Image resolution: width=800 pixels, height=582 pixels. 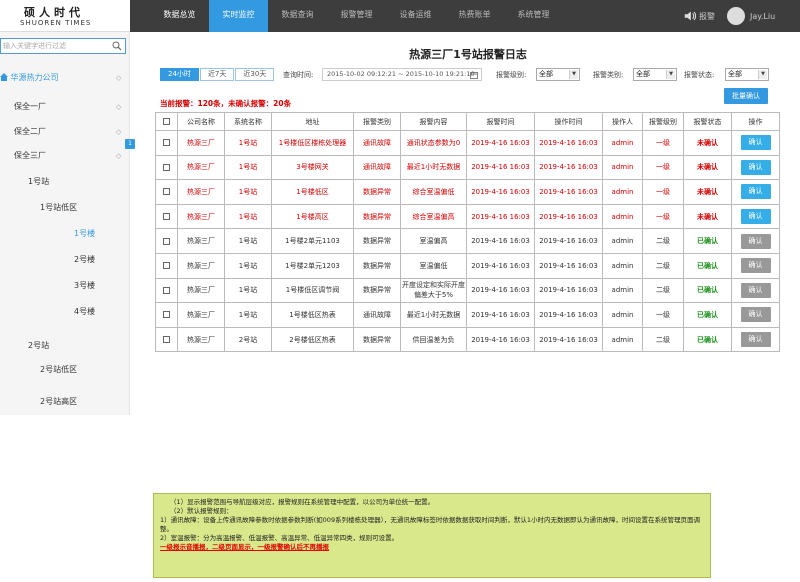 What do you see at coordinates (130, 144) in the screenshot?
I see `sidebar-badge: 1` at bounding box center [130, 144].